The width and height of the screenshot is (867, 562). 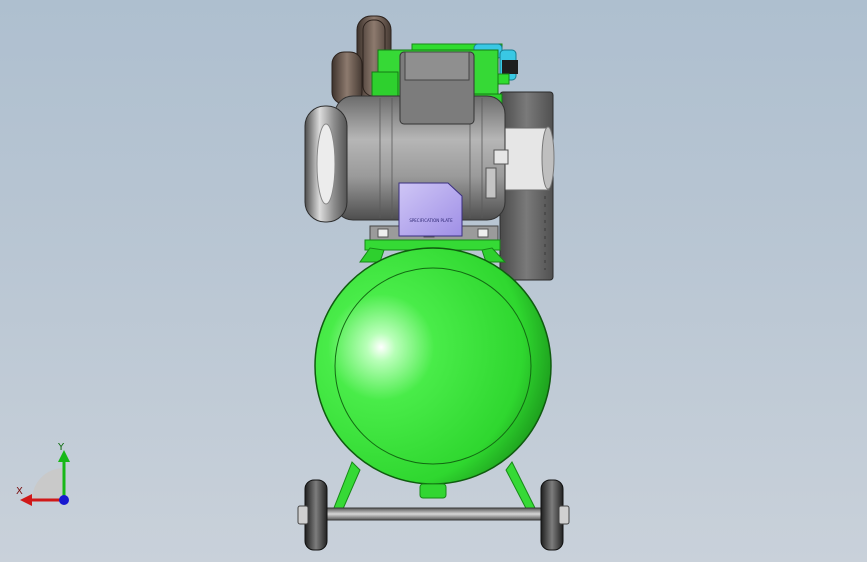 What do you see at coordinates (64, 500) in the screenshot?
I see `z-axis-dot` at bounding box center [64, 500].